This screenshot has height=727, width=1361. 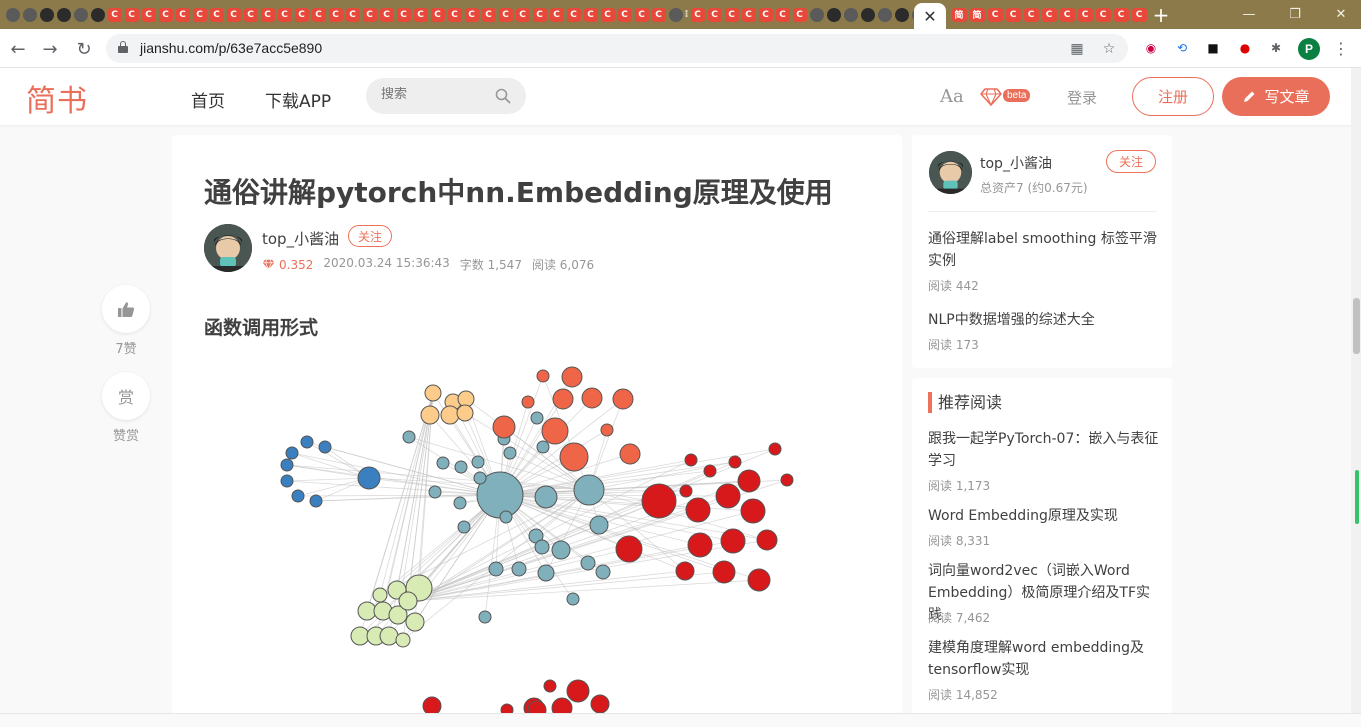 I want to click on close-window-icon: ✕, so click(x=1339, y=14).